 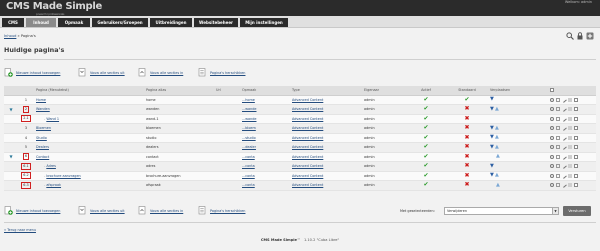 I want to click on col-title: Pagina (Menutekst), so click(x=89, y=91).